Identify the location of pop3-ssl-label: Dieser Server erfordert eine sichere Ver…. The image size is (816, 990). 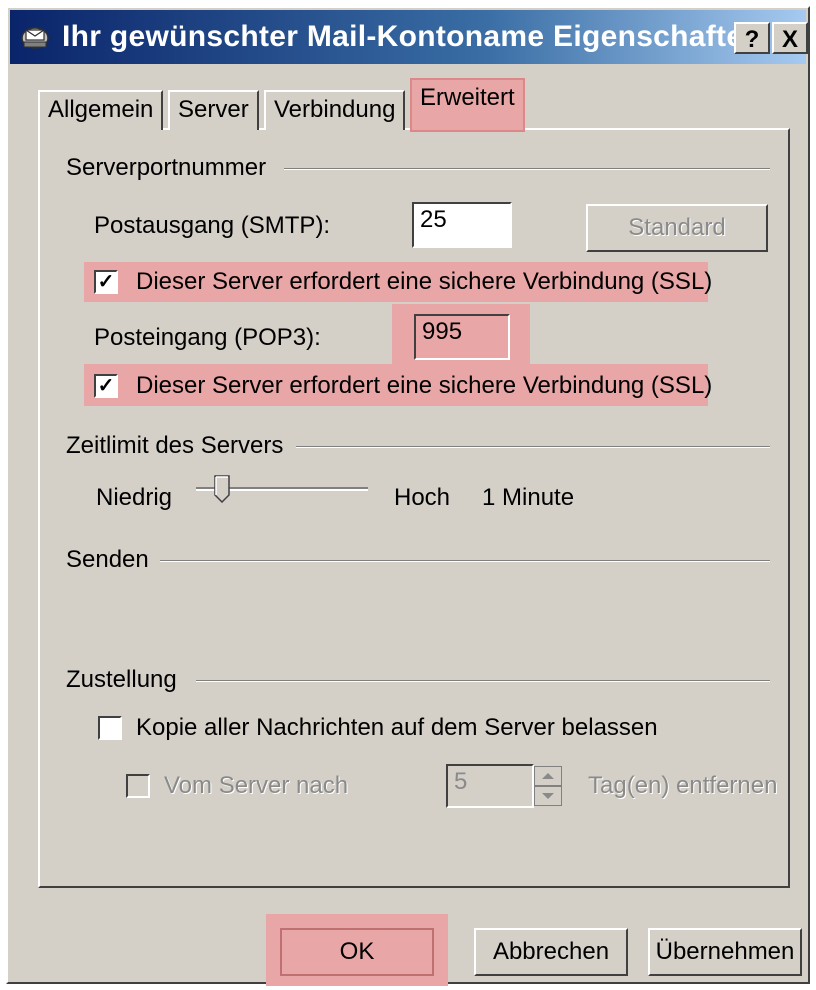
(424, 385).